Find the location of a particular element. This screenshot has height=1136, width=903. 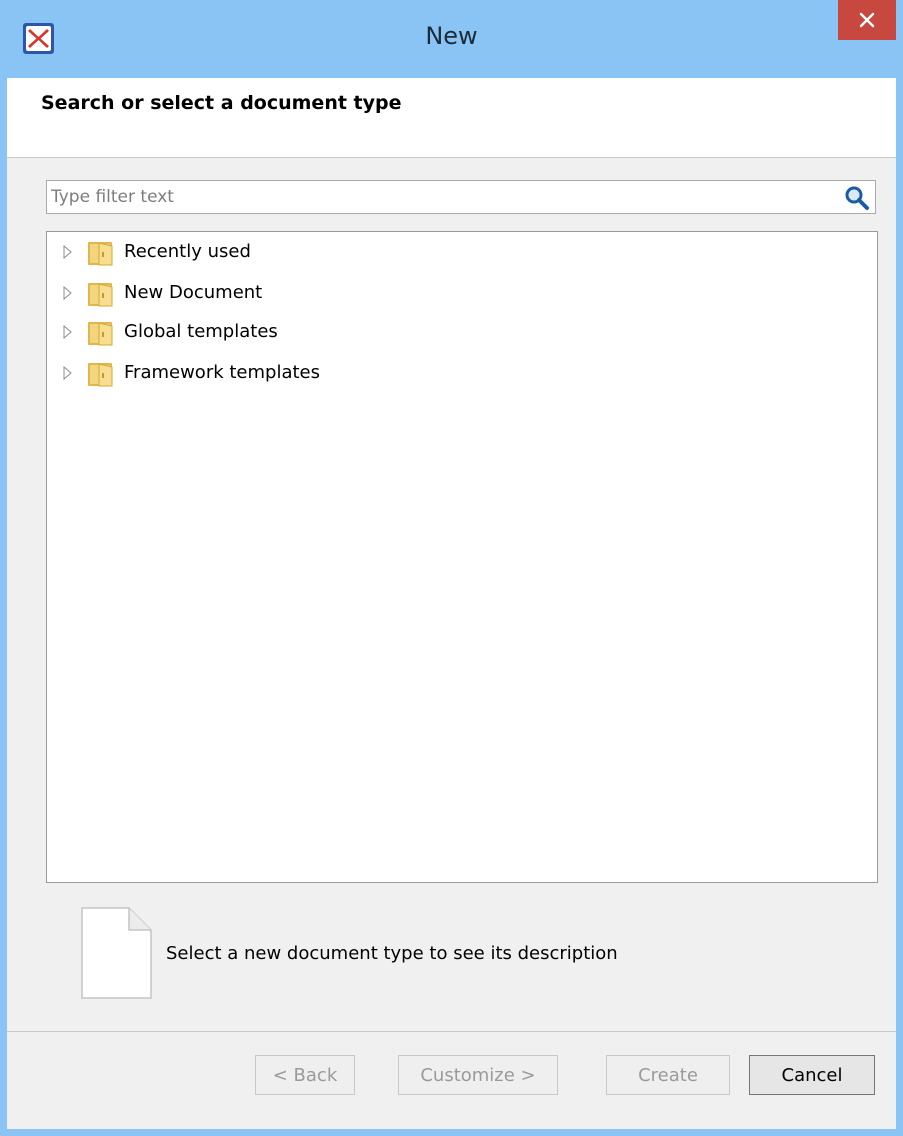

close-button is located at coordinates (867, 20).